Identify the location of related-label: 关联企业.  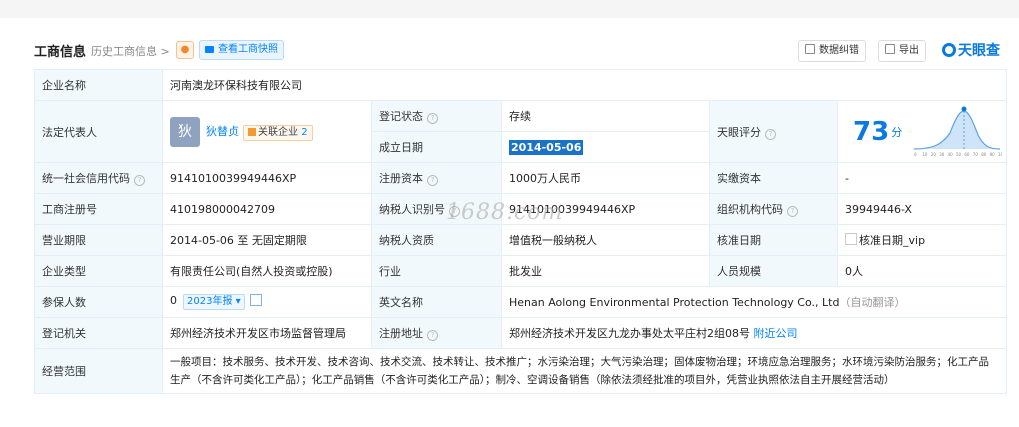
(278, 132).